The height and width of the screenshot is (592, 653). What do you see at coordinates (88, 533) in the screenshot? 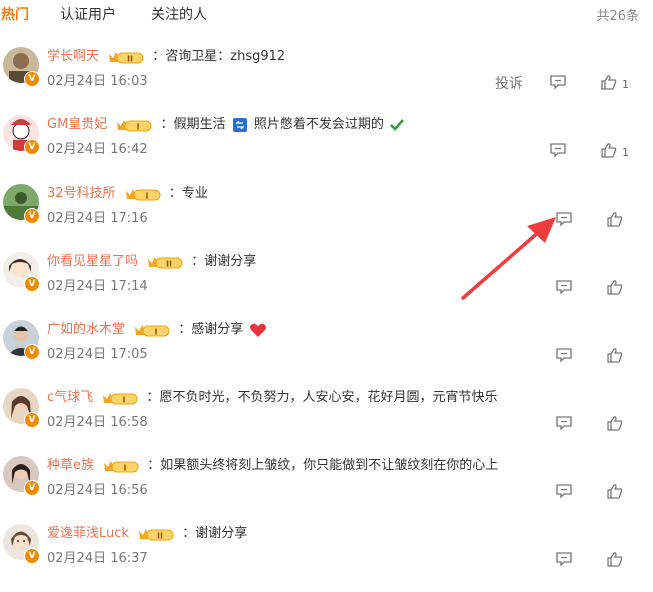
I see `username: 爱逸菲浅Luck` at bounding box center [88, 533].